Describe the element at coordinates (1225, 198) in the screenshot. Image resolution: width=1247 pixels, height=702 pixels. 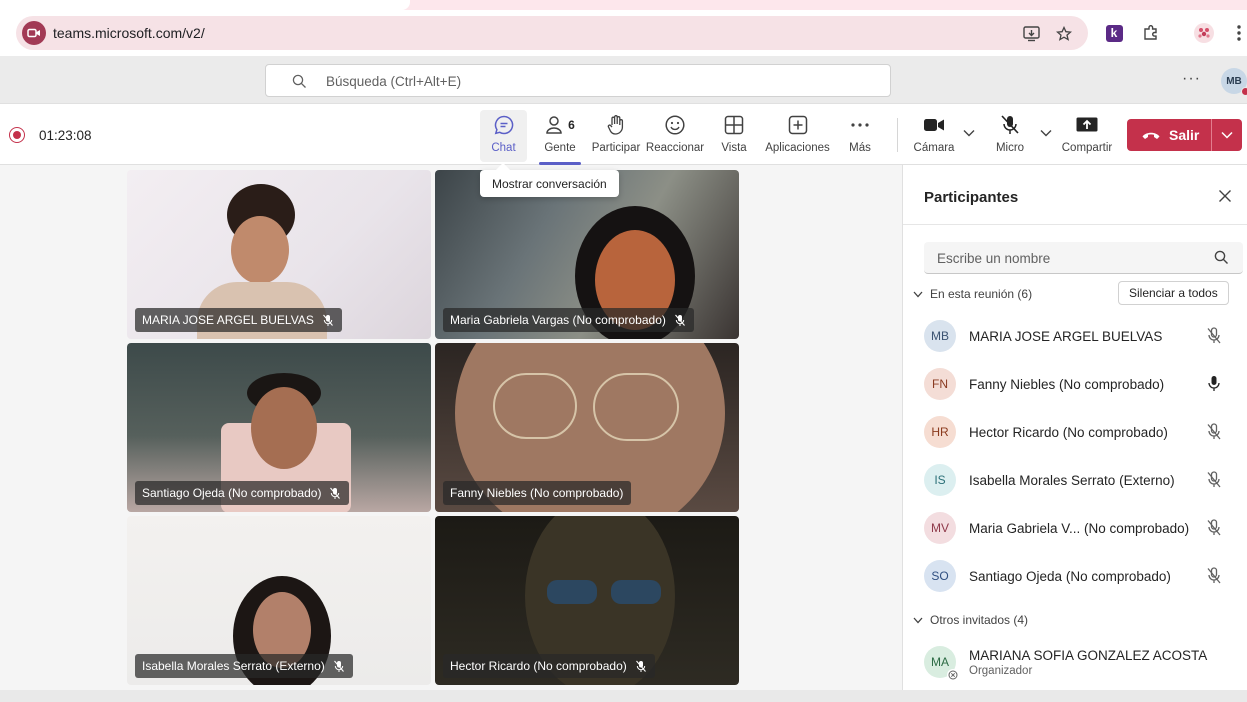
I see `close-icon` at that location.